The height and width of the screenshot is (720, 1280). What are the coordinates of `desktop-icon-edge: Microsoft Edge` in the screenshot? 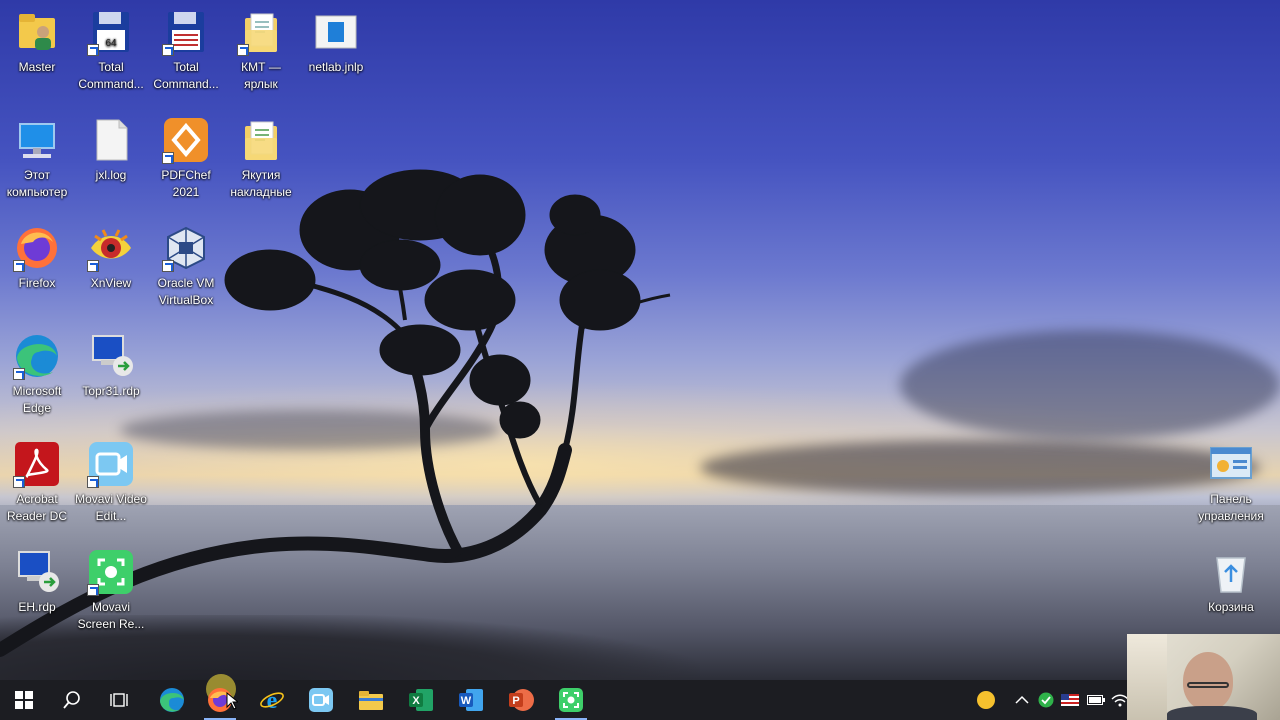 It's located at (37, 372).